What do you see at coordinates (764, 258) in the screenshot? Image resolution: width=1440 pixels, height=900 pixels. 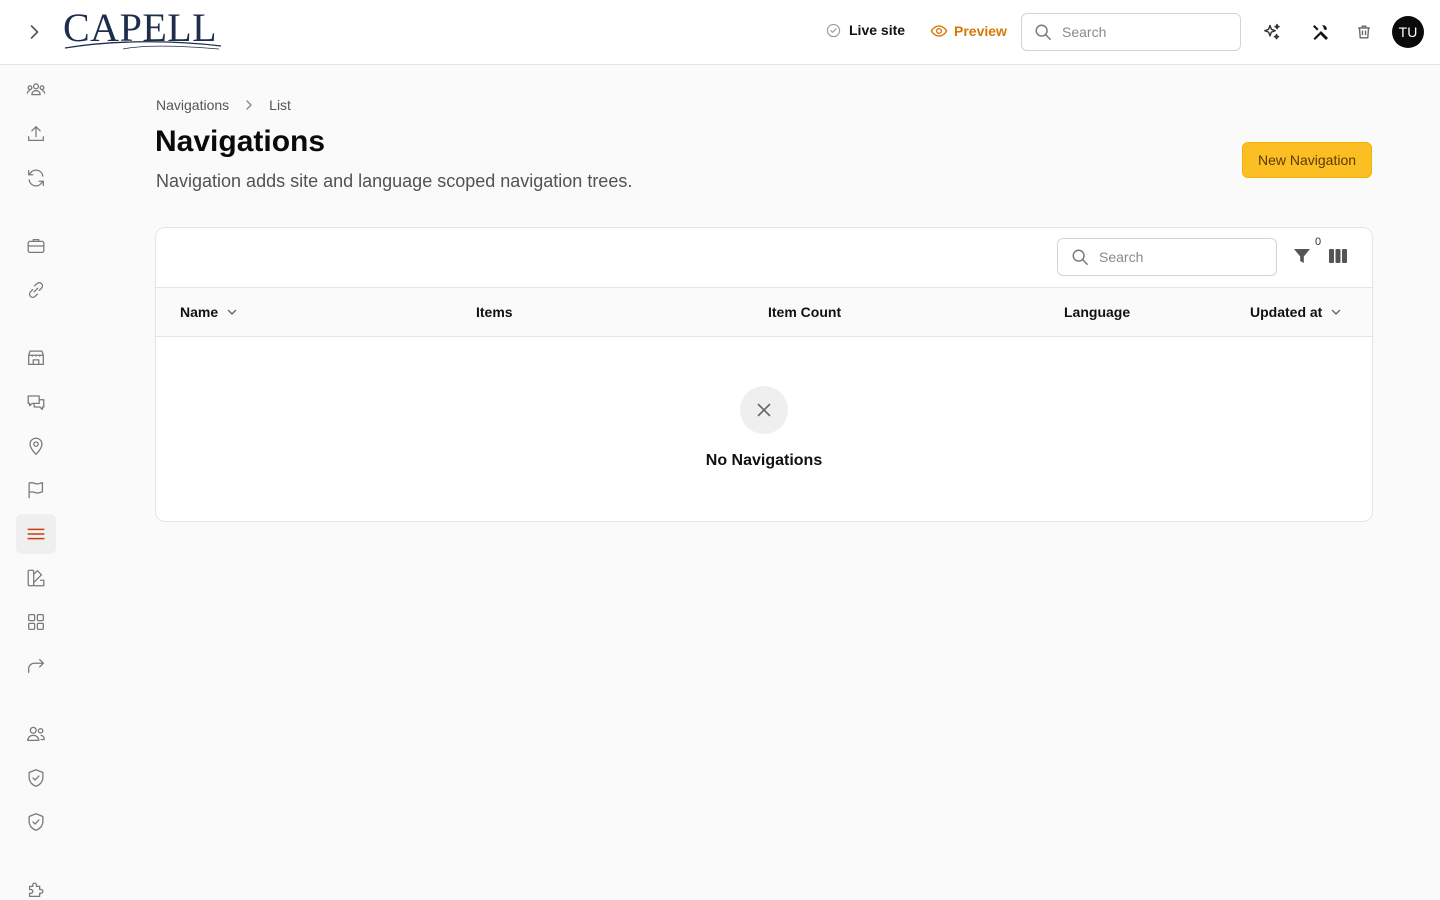 I see `table-toolbar: 0` at bounding box center [764, 258].